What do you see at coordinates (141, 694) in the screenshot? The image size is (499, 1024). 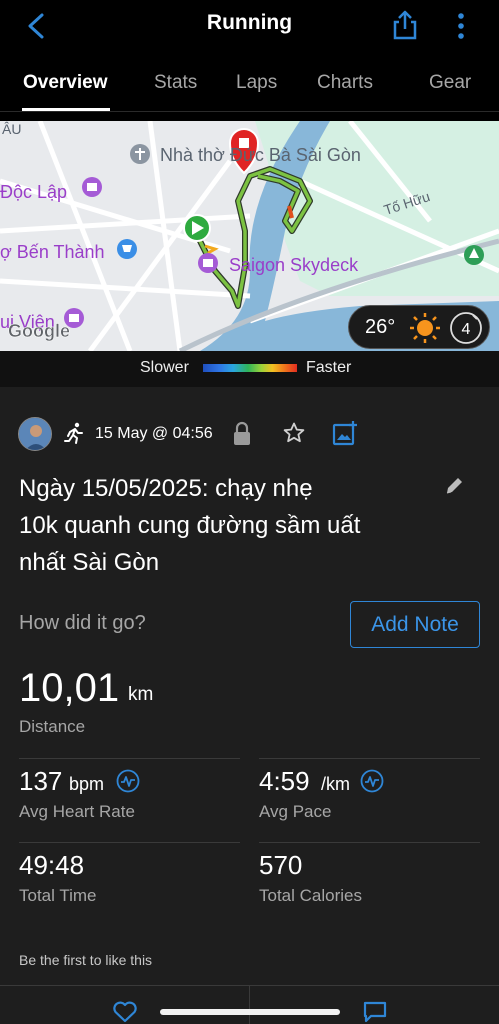 I see `distance-unit: km` at bounding box center [141, 694].